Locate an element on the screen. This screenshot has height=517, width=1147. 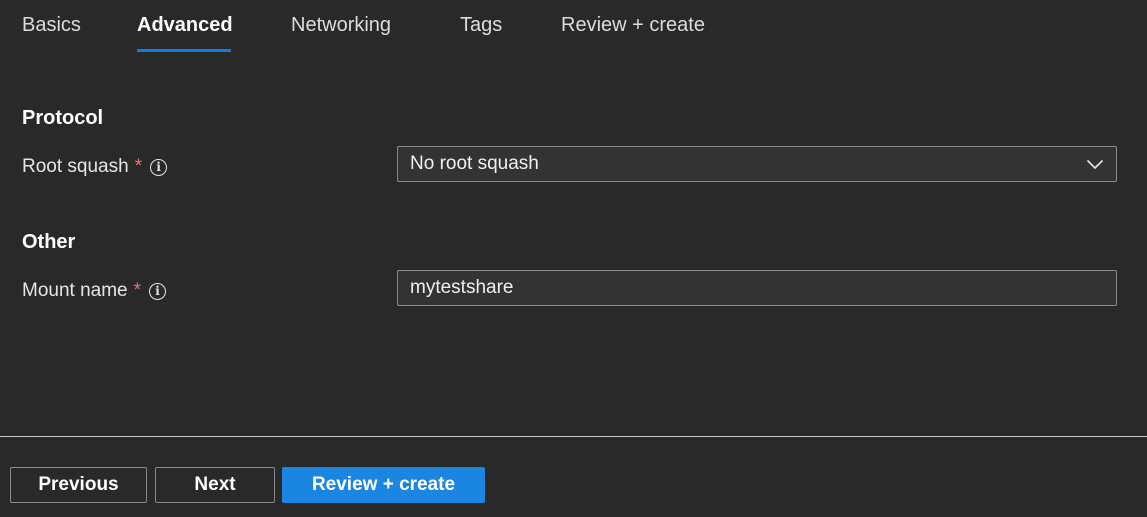
root-squash-label-text: Root squash is located at coordinates (75, 166).